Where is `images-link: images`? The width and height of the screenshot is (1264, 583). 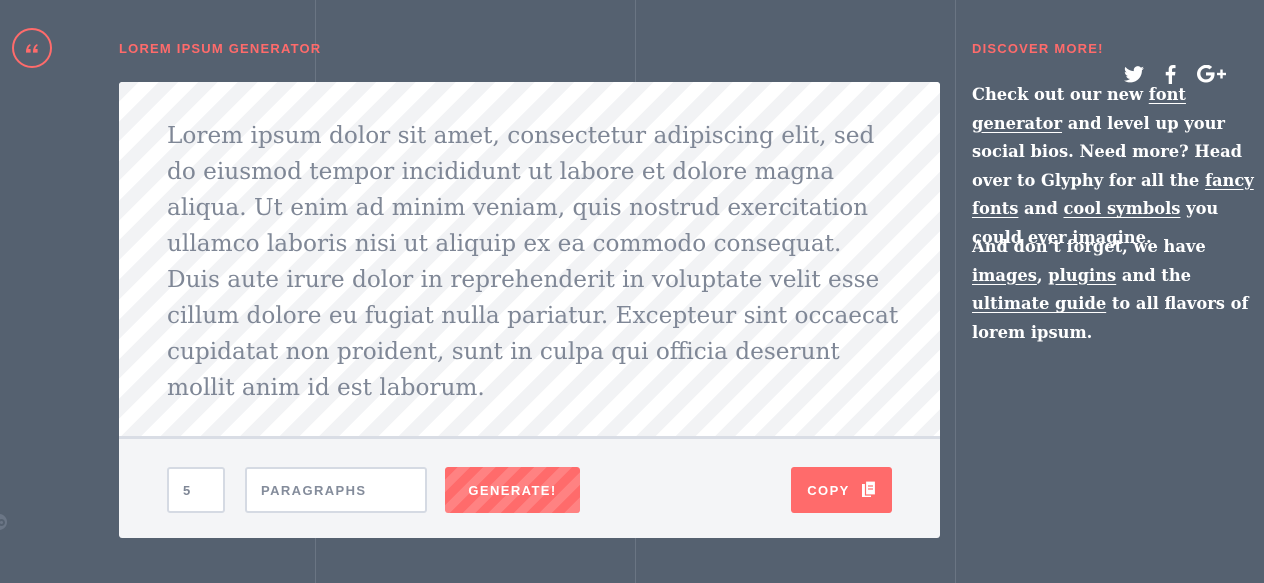
images-link: images is located at coordinates (1004, 275).